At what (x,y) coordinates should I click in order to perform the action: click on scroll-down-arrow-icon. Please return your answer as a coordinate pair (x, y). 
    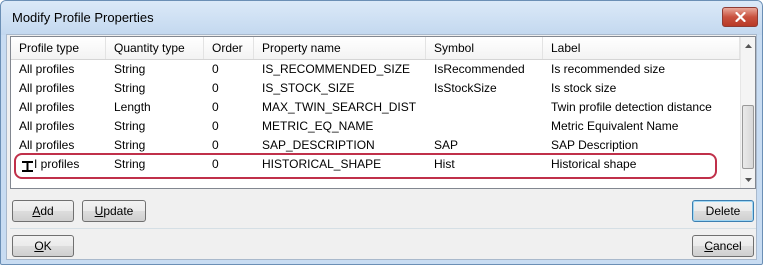
    Looking at the image, I should click on (748, 179).